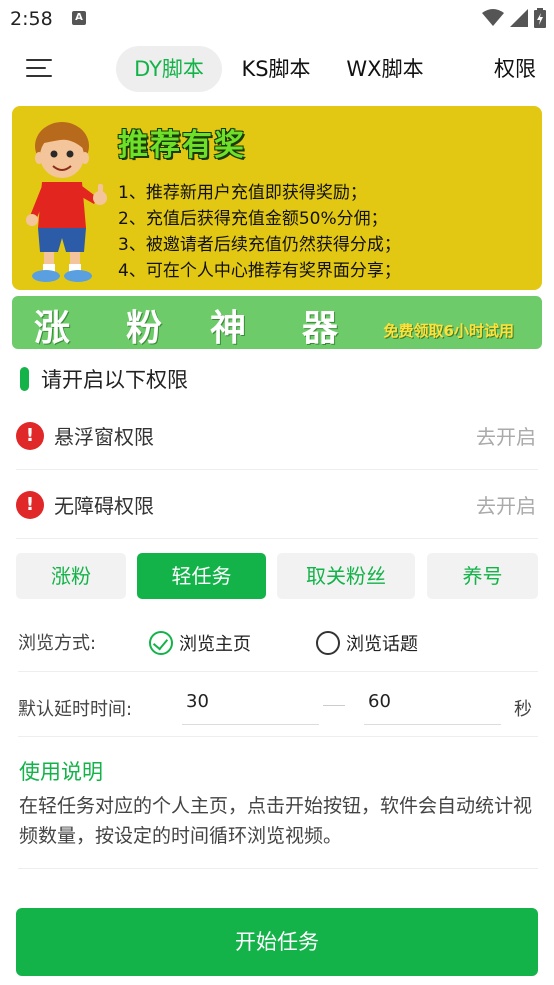  What do you see at coordinates (334, 705) in the screenshot?
I see `range-separator` at bounding box center [334, 705].